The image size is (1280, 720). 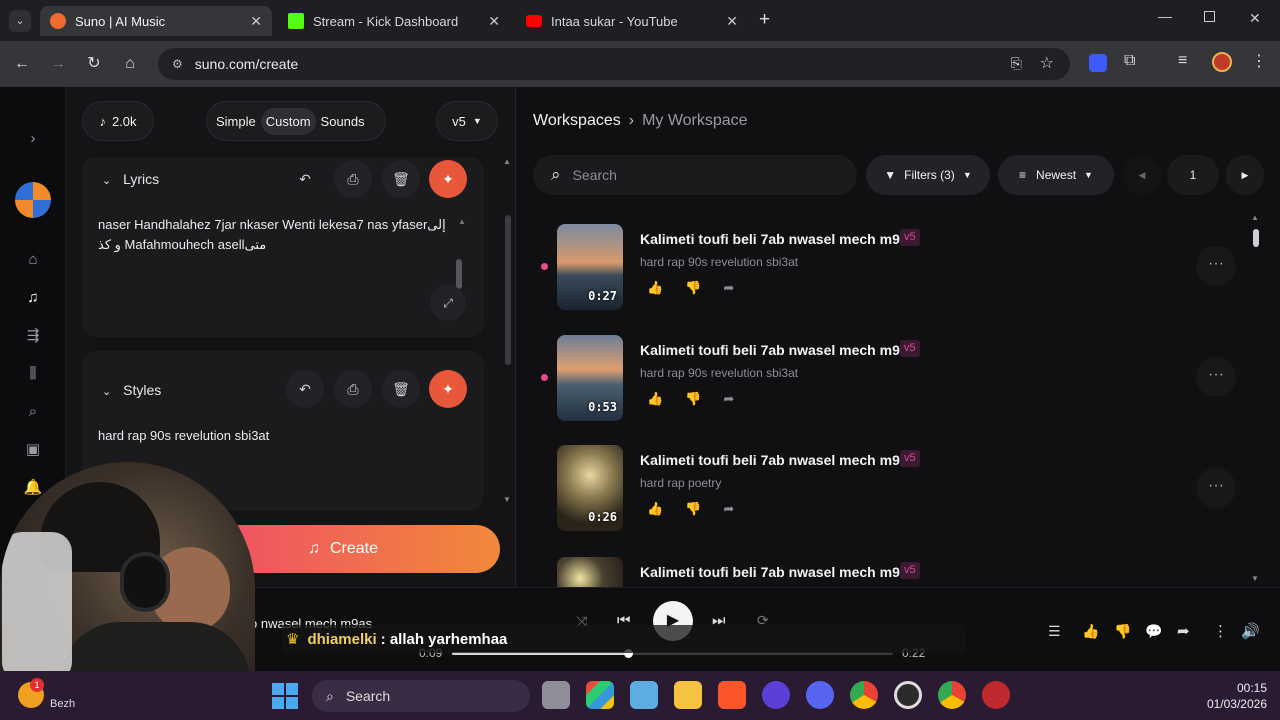 What do you see at coordinates (695, 175) in the screenshot?
I see `search-input: ⌕ Search` at bounding box center [695, 175].